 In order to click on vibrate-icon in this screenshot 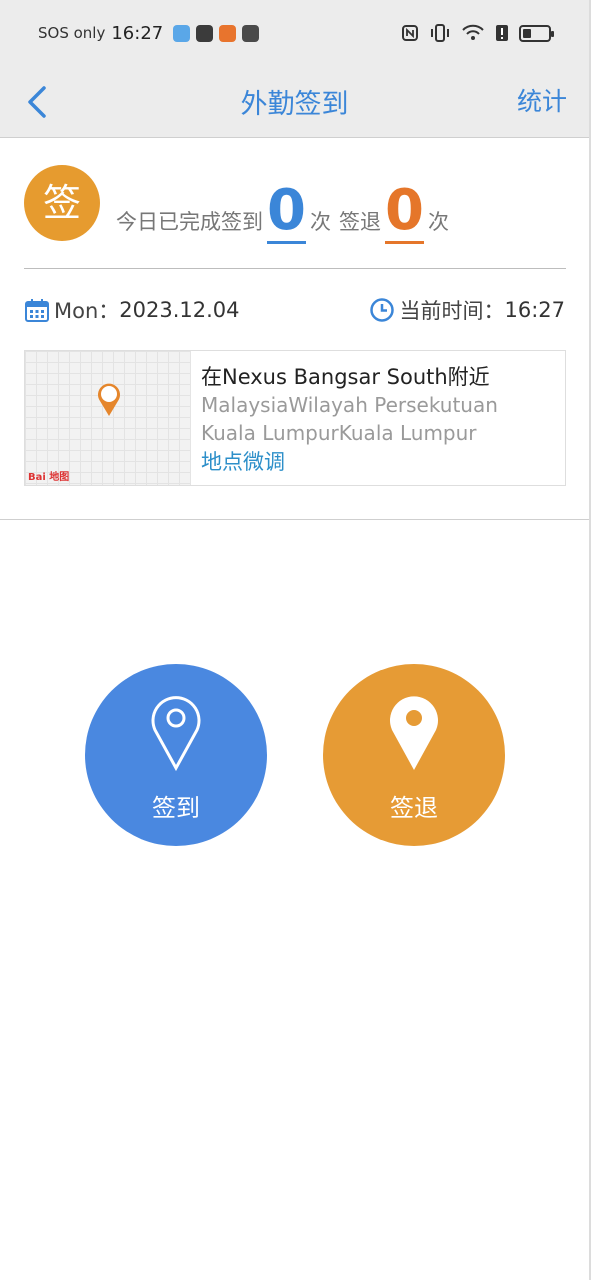, I will do `click(440, 33)`.